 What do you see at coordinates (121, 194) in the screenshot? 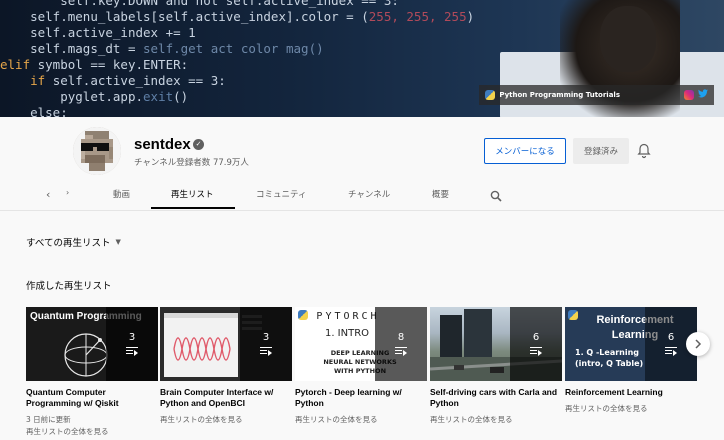
I see `tab-videos: 動画` at bounding box center [121, 194].